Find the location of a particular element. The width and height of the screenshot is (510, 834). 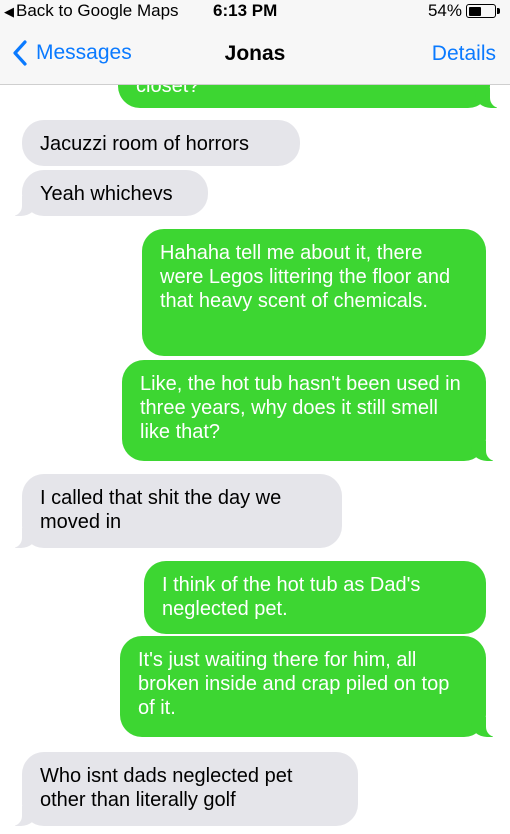

message-bubble-incoming: Yeah whichevs is located at coordinates (109, 193).